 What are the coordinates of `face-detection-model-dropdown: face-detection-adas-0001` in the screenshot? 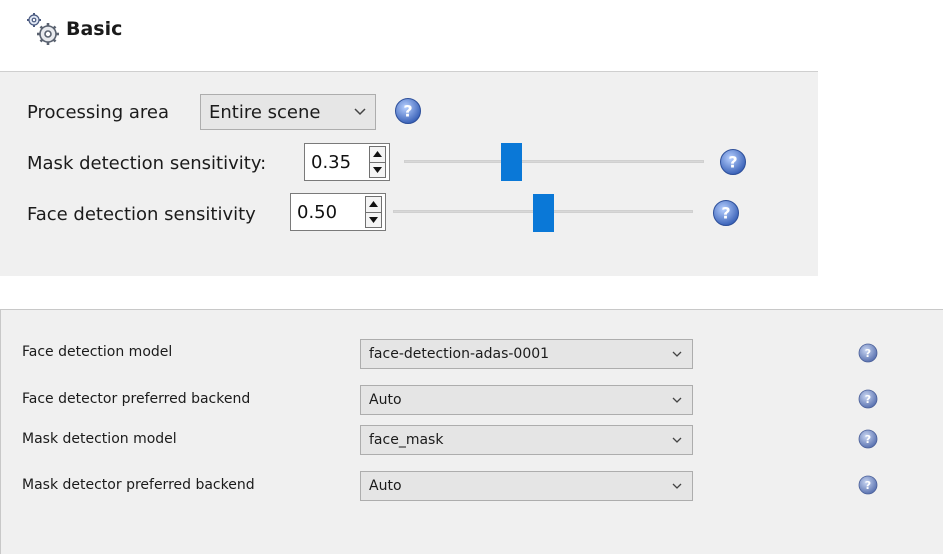 It's located at (526, 354).